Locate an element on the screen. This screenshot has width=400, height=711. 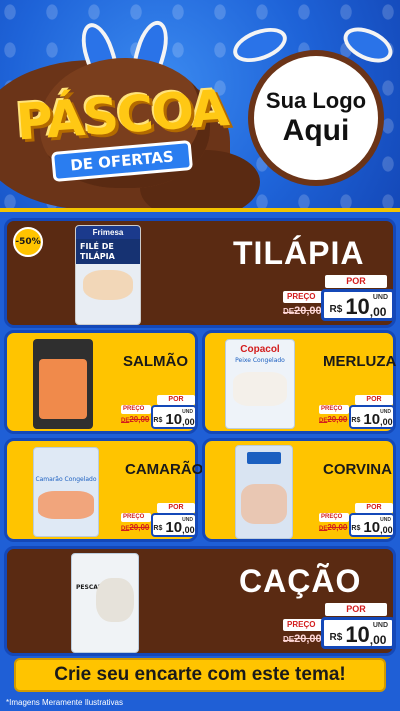
brand-label: Copacol is located at coordinates (260, 349).